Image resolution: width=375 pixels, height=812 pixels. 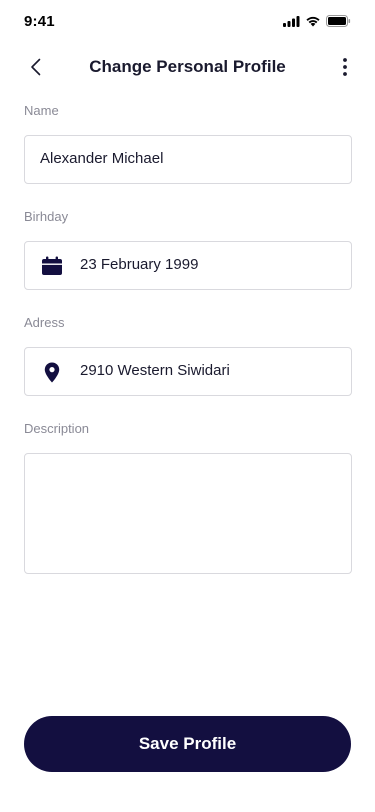 What do you see at coordinates (57, 428) in the screenshot?
I see `description-label: Description` at bounding box center [57, 428].